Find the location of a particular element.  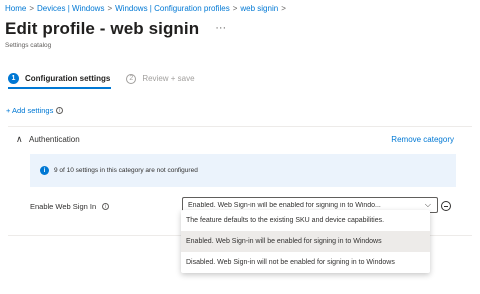

page-title: Edit profile - web signin is located at coordinates (102, 28).